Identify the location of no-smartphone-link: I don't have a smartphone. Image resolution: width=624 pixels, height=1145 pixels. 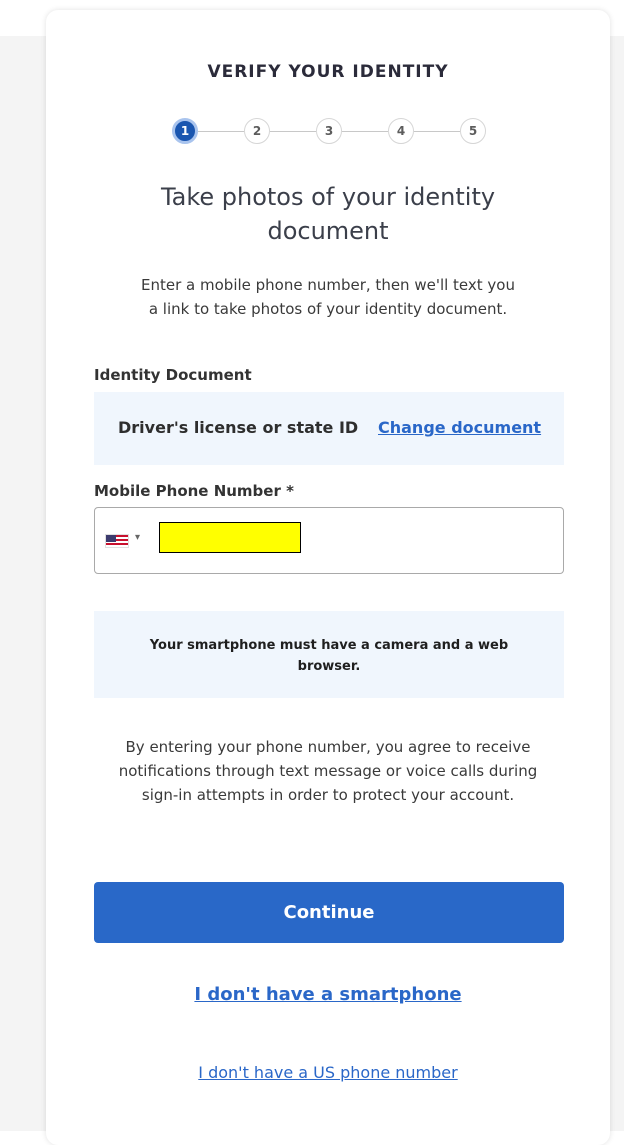
(328, 994).